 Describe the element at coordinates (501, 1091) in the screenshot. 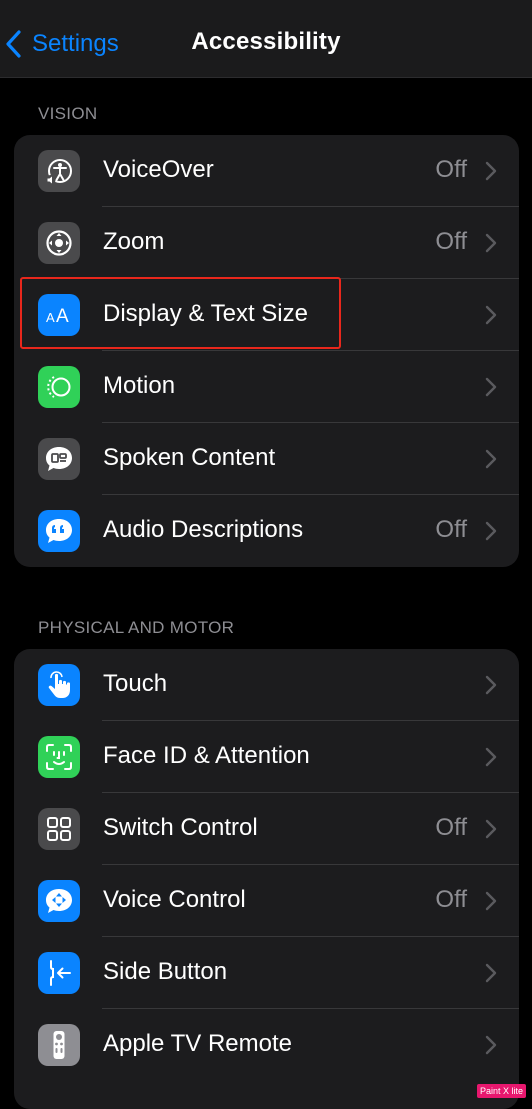

I see `watermark-badge: Paint X lite` at that location.